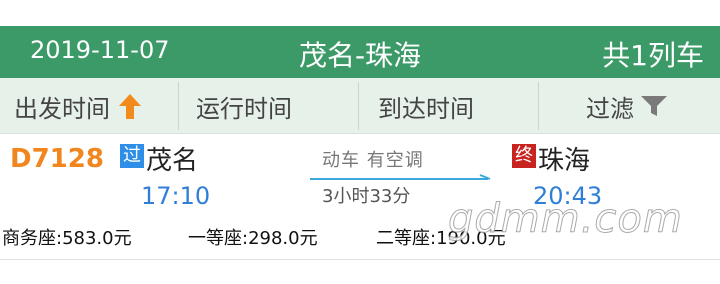 This screenshot has width=720, height=284. I want to click on filter-icon, so click(654, 106).